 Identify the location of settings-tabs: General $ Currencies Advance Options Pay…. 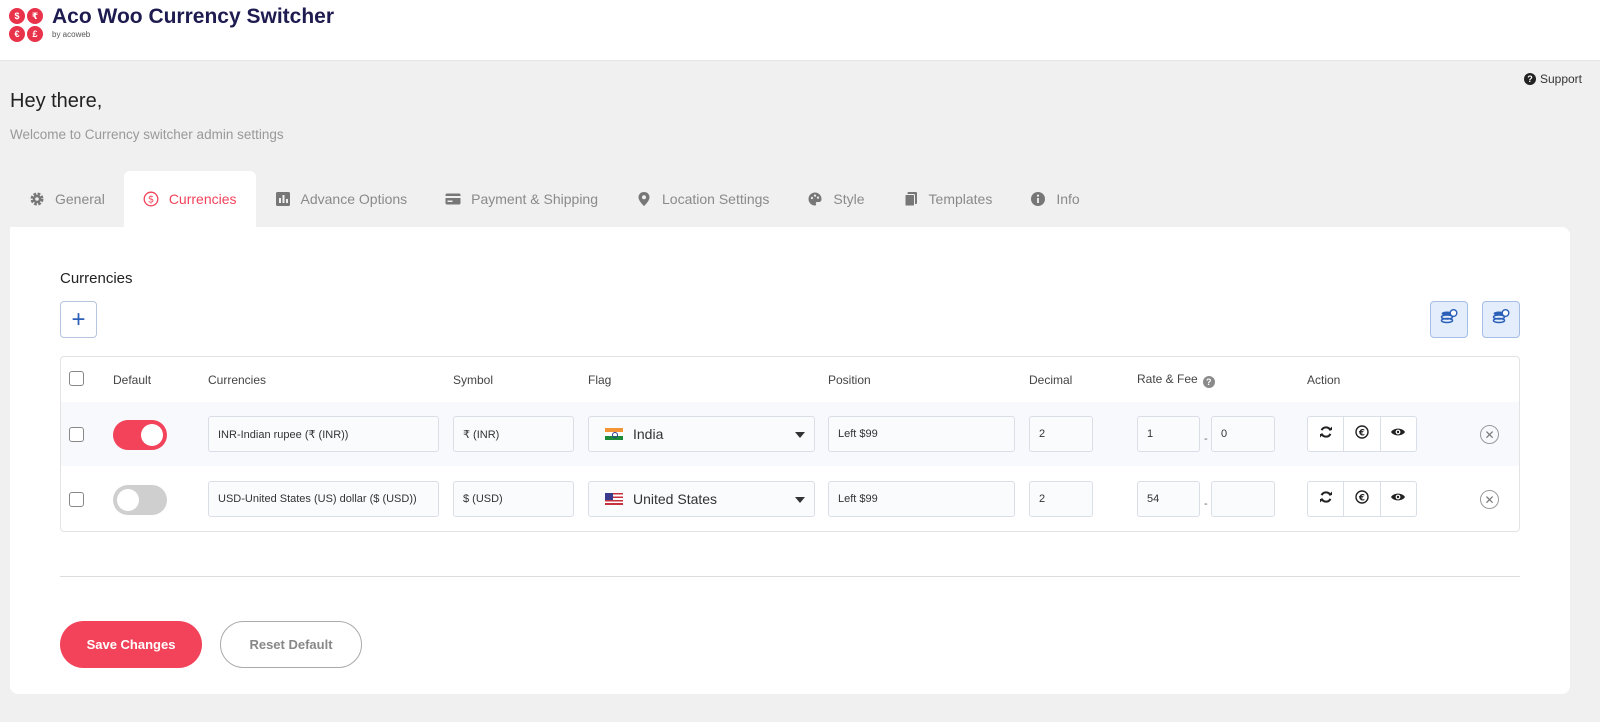
(554, 199).